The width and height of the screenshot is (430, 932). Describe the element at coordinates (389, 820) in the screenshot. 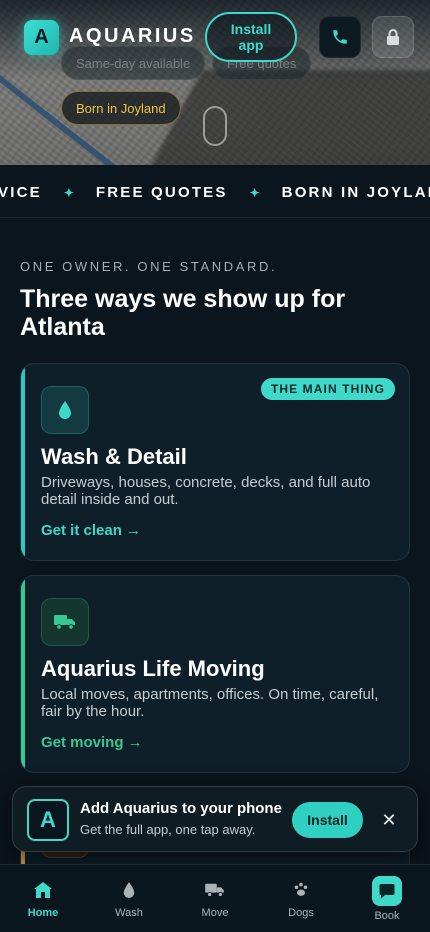

I see `close-icon: ✕` at that location.